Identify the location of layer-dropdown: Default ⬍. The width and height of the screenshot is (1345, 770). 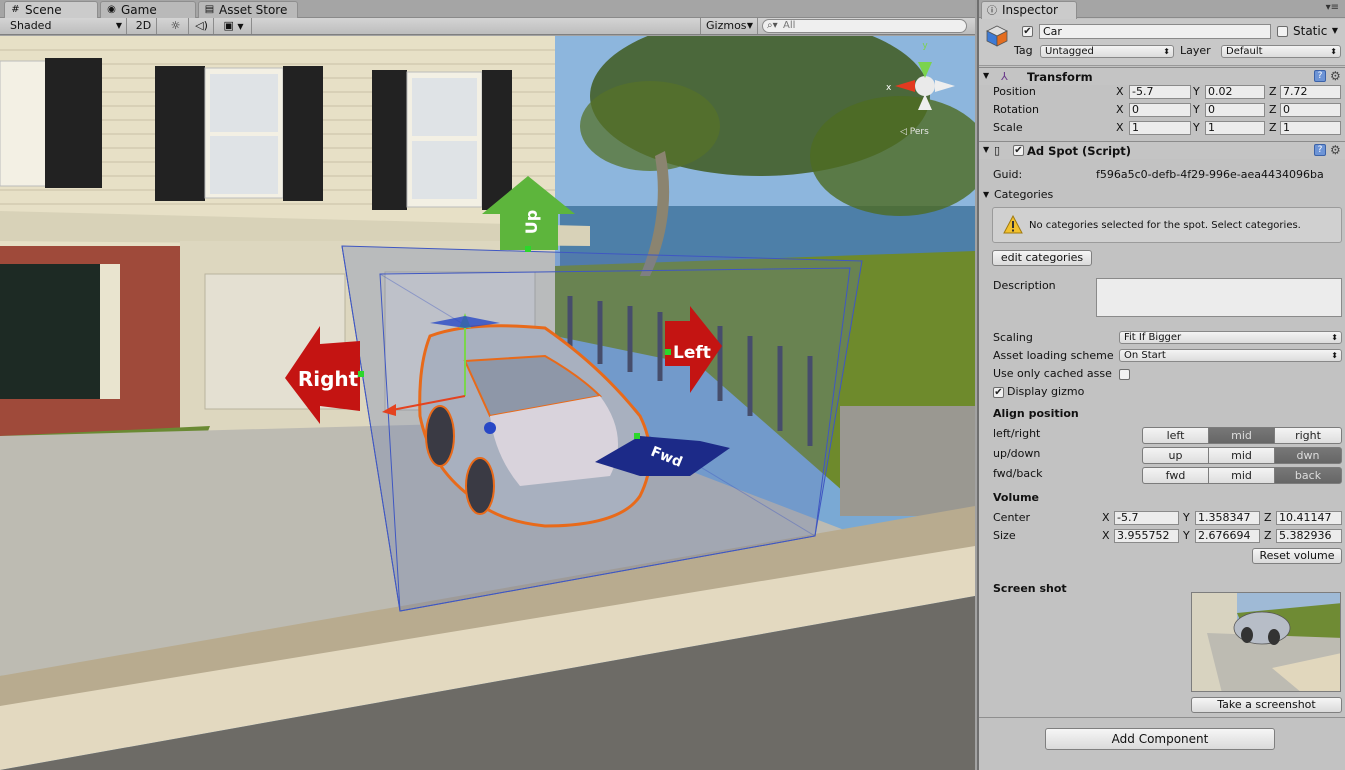
(1281, 51).